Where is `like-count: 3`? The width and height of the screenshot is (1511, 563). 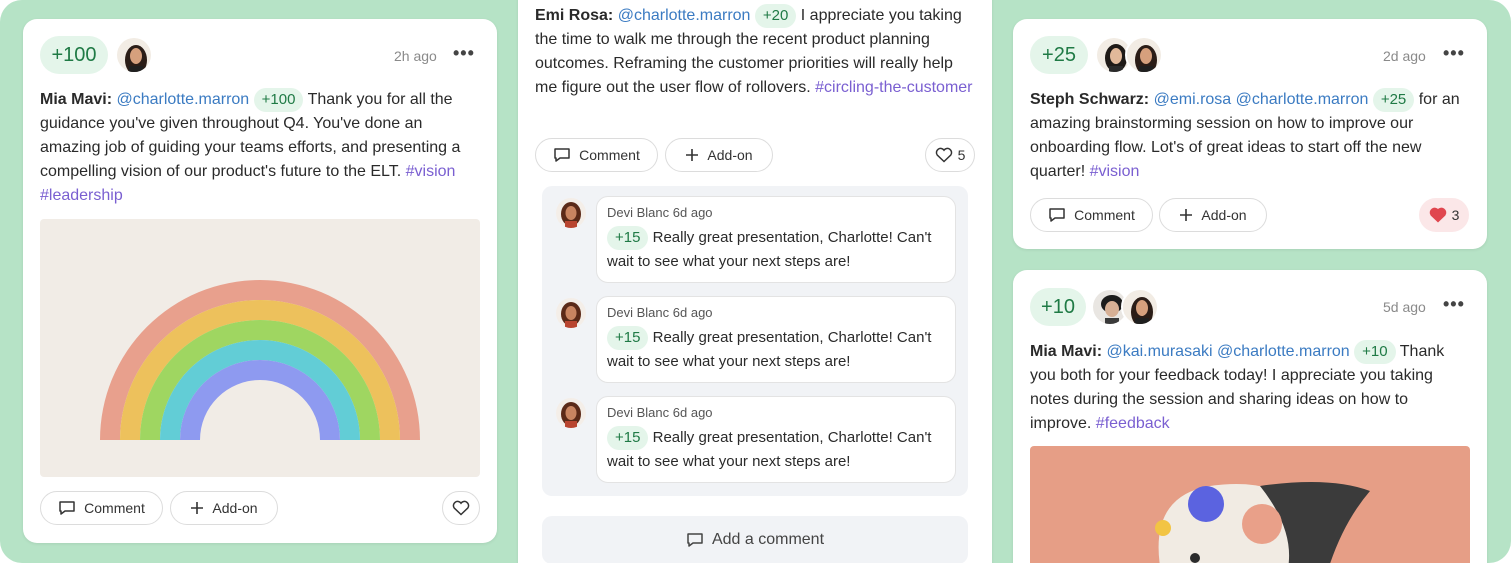
like-count: 3 is located at coordinates (1455, 215).